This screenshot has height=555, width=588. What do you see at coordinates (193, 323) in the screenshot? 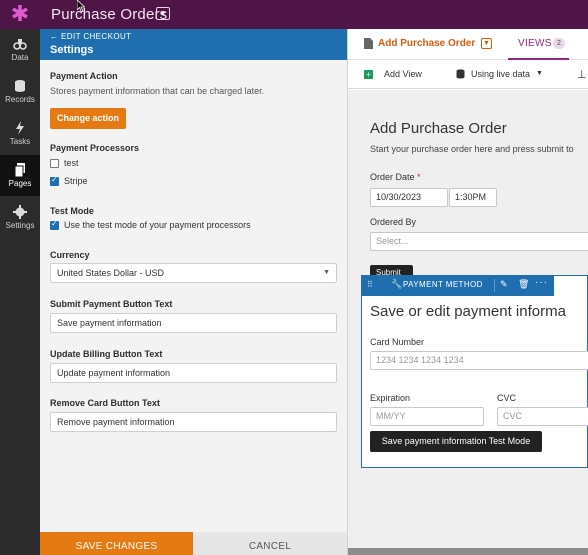
I see `submit-text-input: Save payment information` at bounding box center [193, 323].